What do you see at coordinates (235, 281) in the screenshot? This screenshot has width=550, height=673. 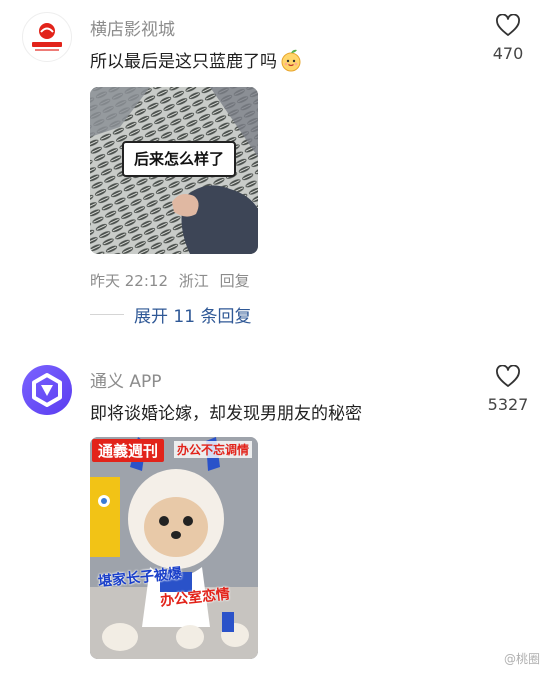 I see `reply-button: 回复` at bounding box center [235, 281].